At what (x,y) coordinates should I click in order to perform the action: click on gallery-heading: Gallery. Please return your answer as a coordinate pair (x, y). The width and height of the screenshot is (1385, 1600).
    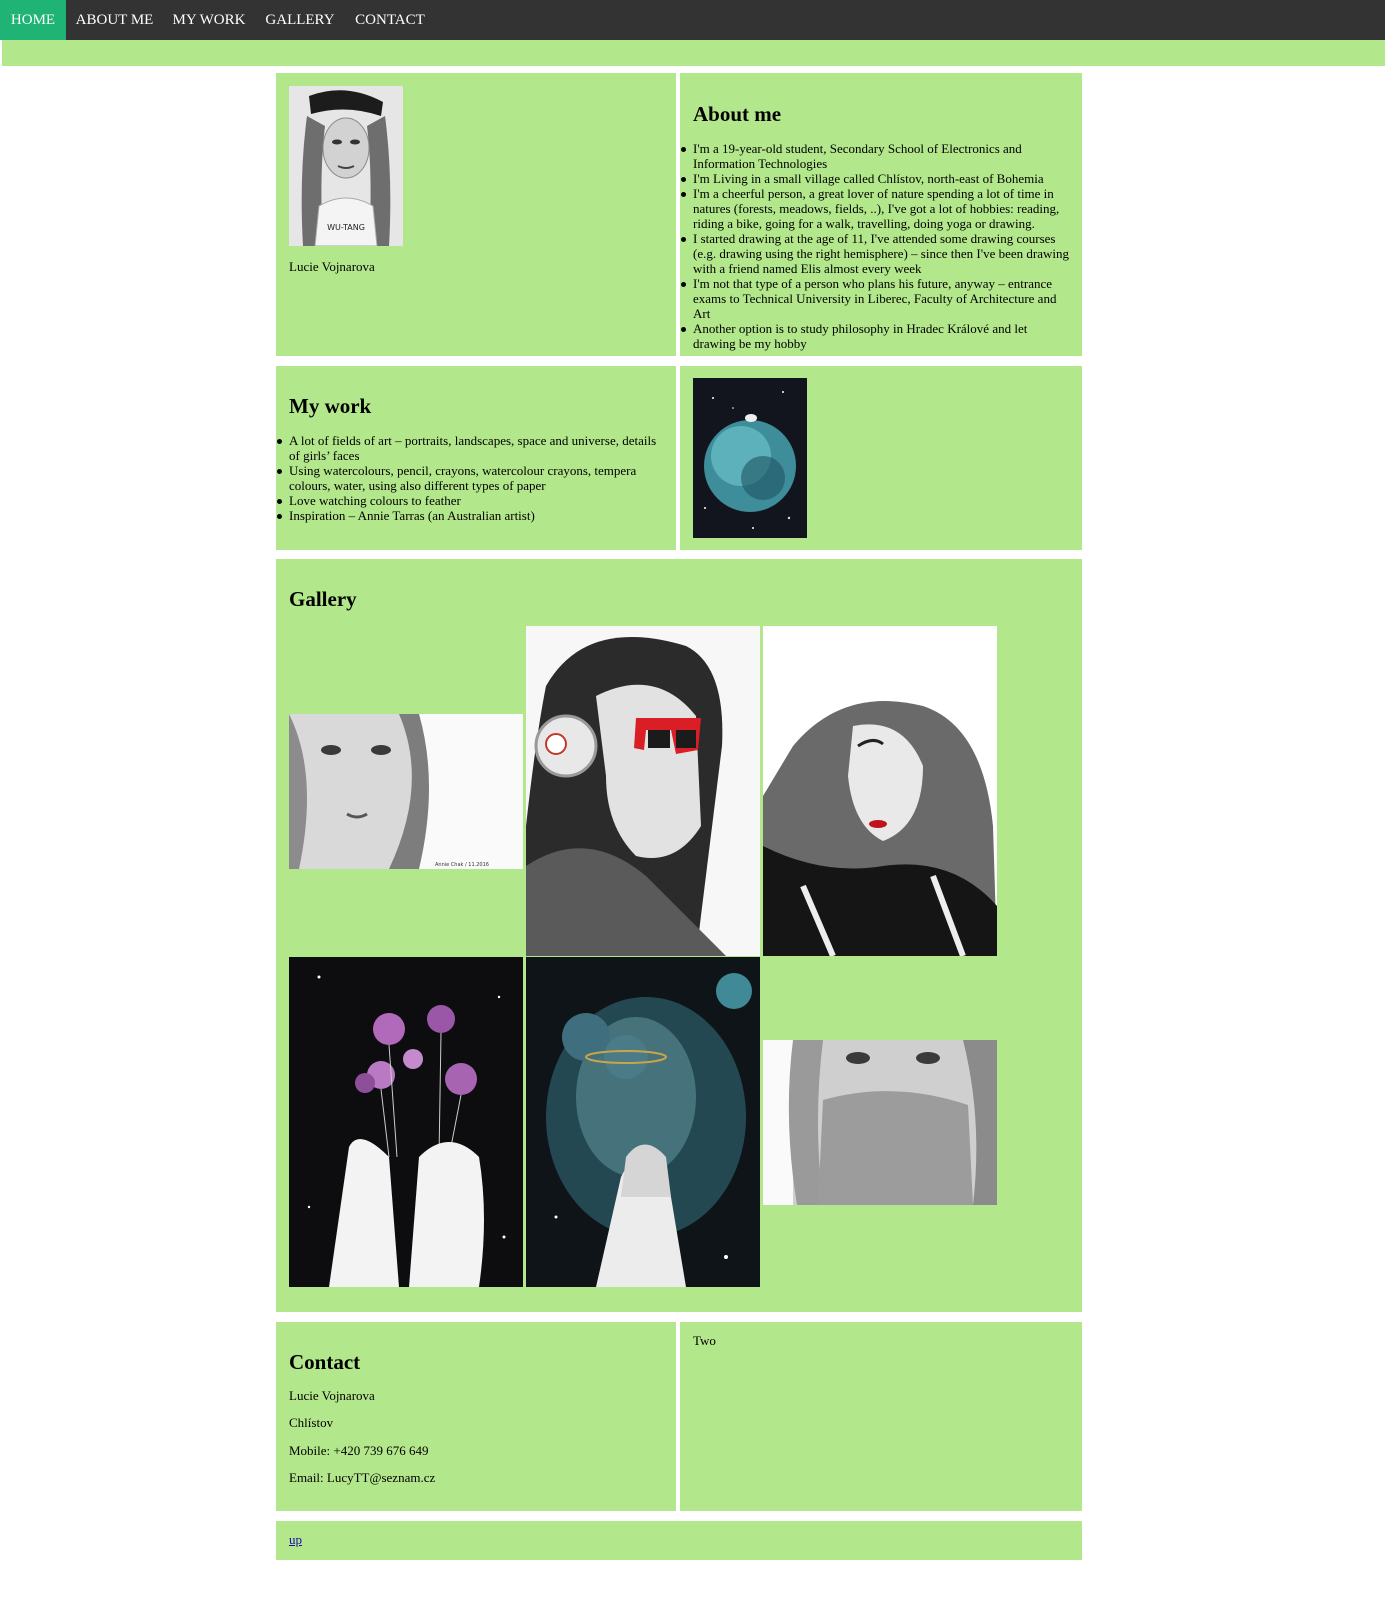
    Looking at the image, I should click on (323, 599).